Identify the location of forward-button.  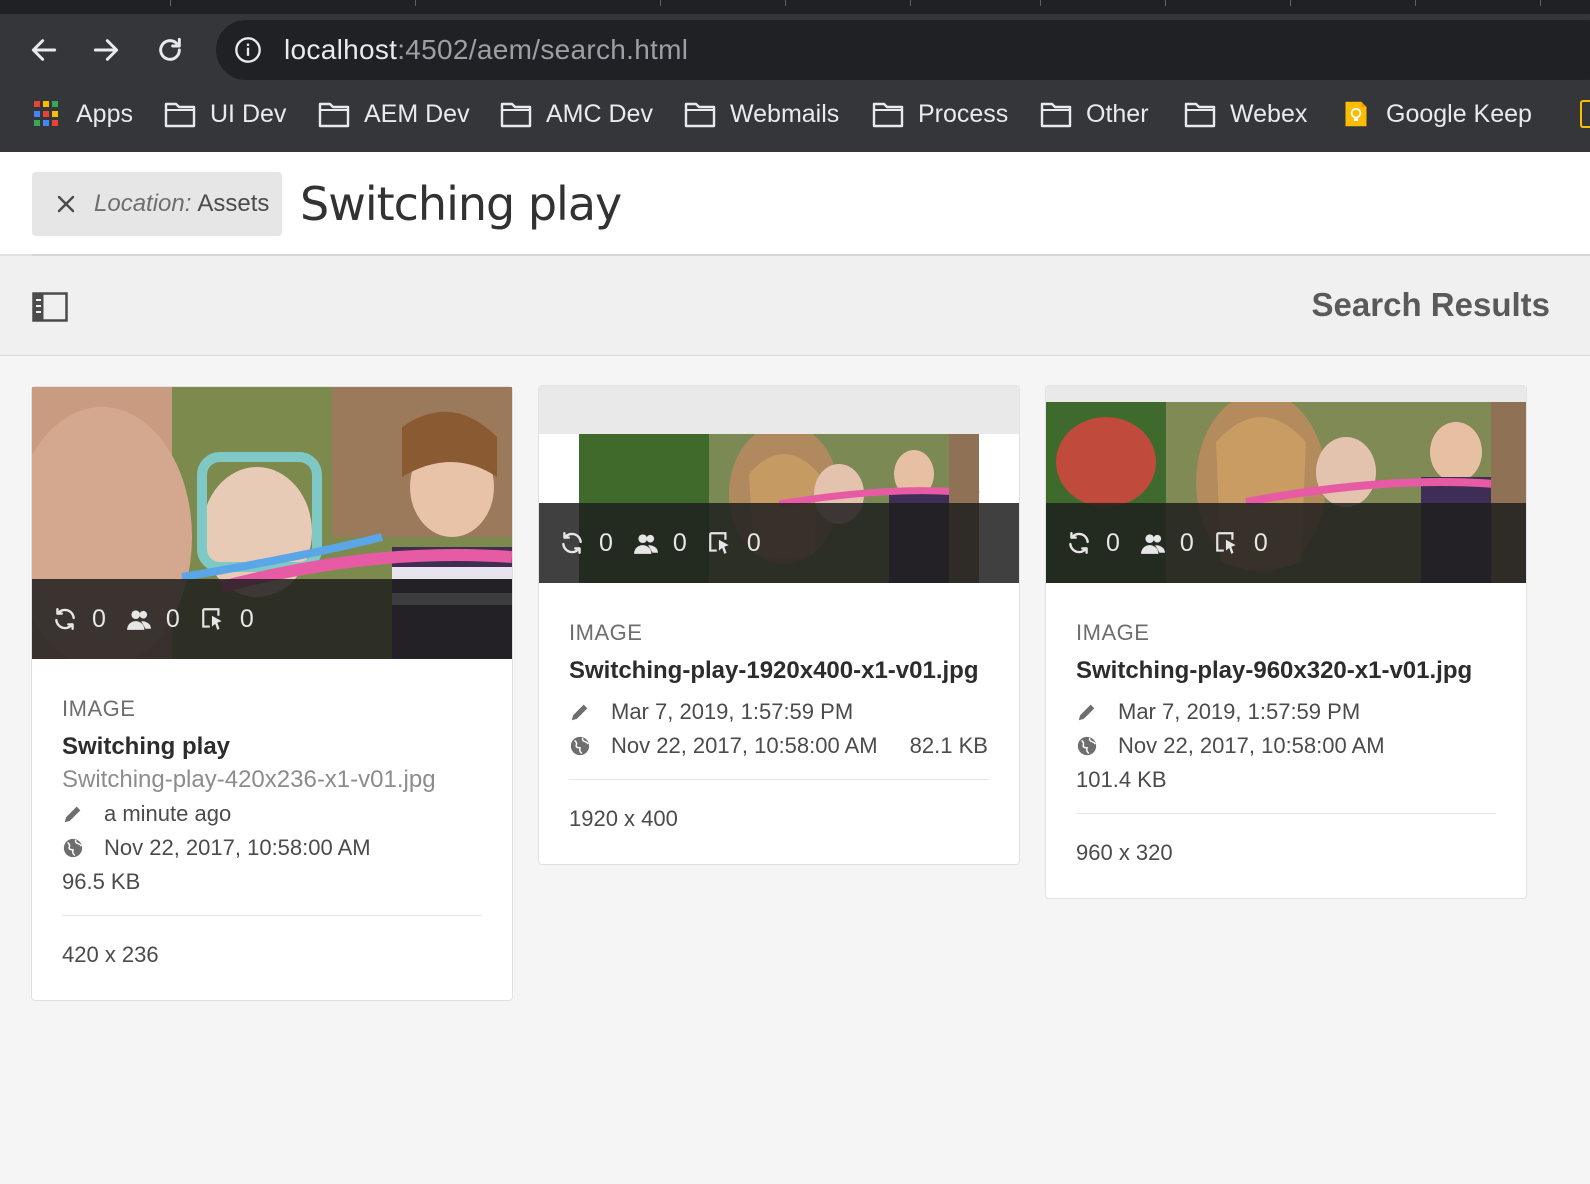
(106, 50).